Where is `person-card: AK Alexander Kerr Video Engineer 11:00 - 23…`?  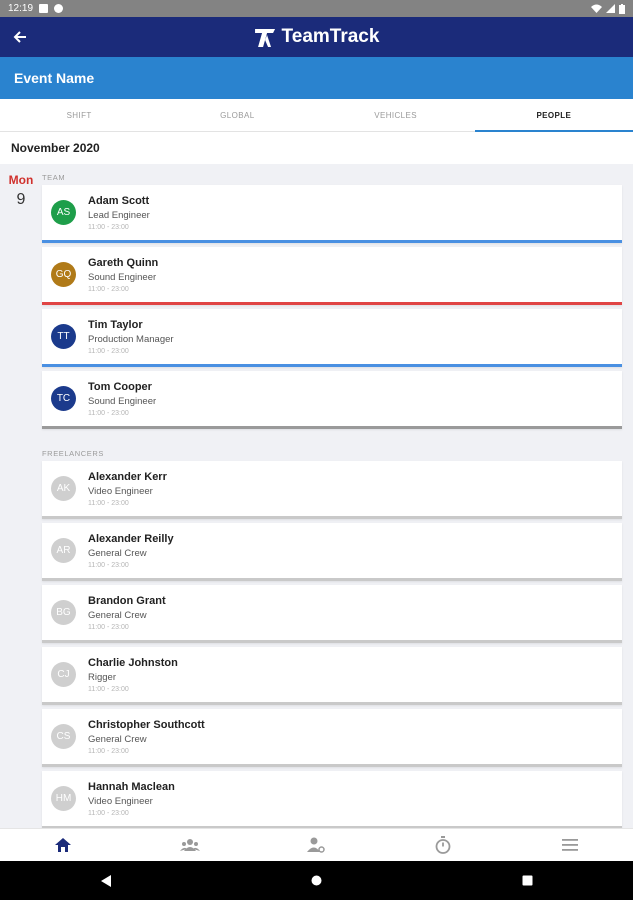
person-card: AK Alexander Kerr Video Engineer 11:00 - 23… is located at coordinates (332, 490).